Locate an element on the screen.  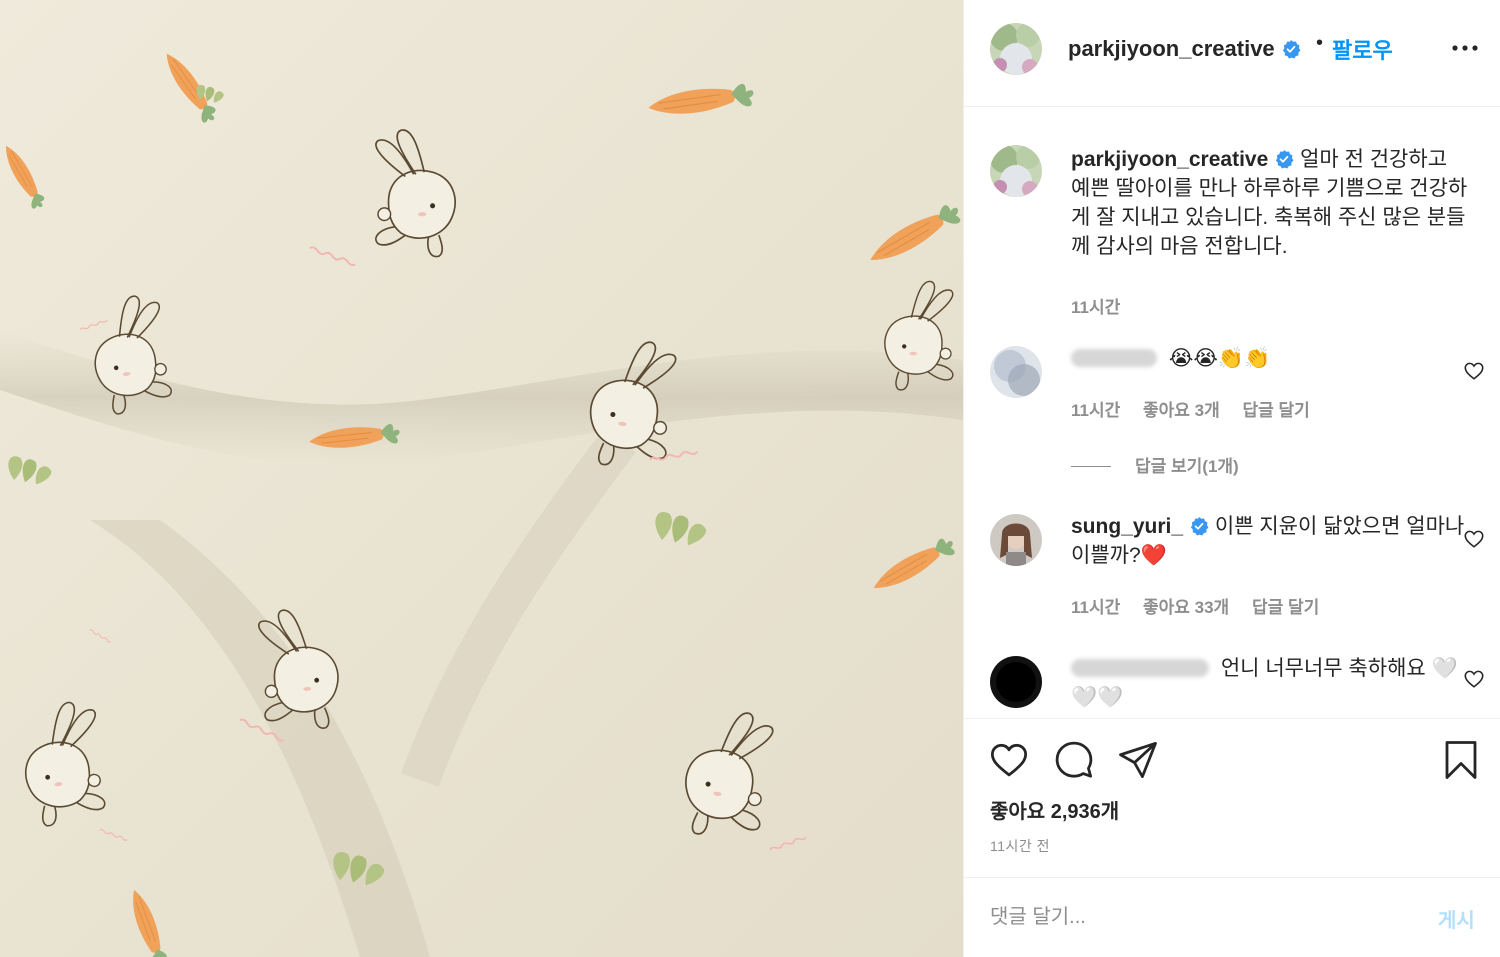
view-replies-button: 답글 보기(1개) is located at coordinates (1155, 464).